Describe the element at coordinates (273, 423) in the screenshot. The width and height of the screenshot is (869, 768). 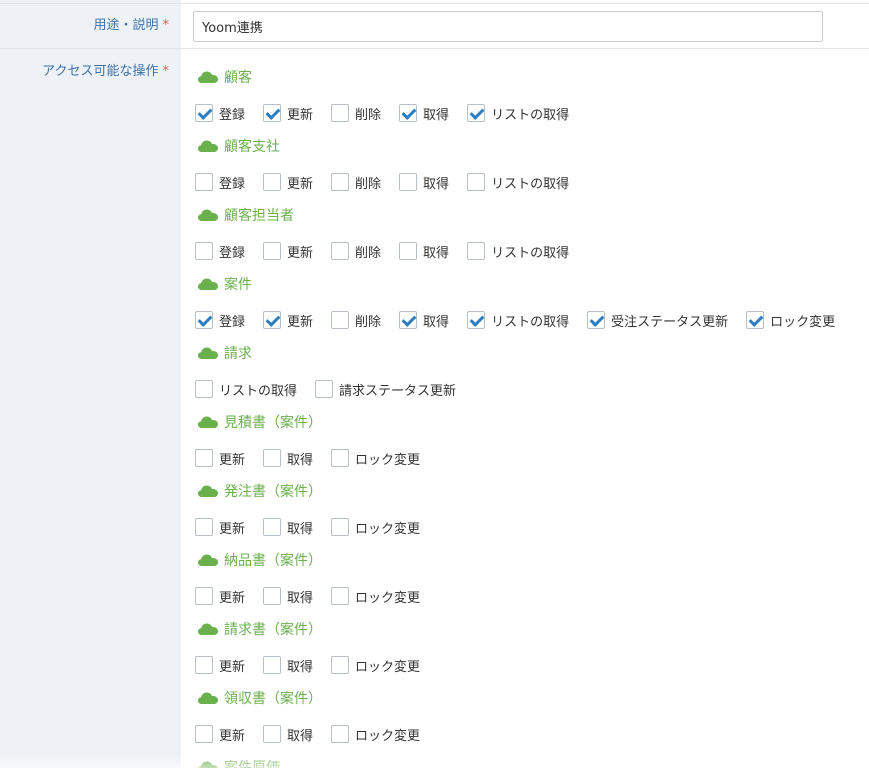
I see `group-title-text: 見積書（案件）` at that location.